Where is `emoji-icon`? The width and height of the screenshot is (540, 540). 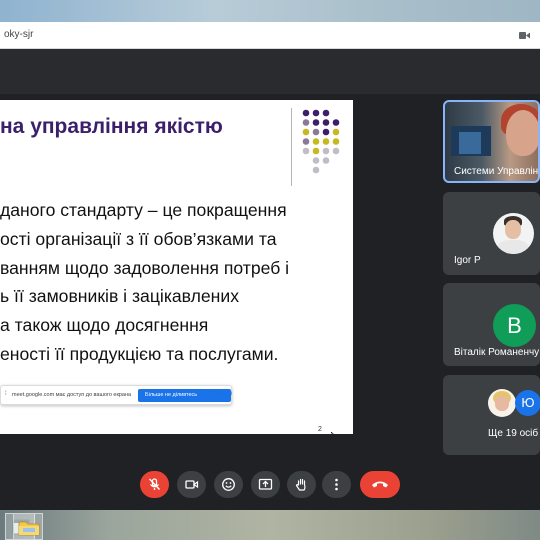
emoji-icon is located at coordinates (228, 484).